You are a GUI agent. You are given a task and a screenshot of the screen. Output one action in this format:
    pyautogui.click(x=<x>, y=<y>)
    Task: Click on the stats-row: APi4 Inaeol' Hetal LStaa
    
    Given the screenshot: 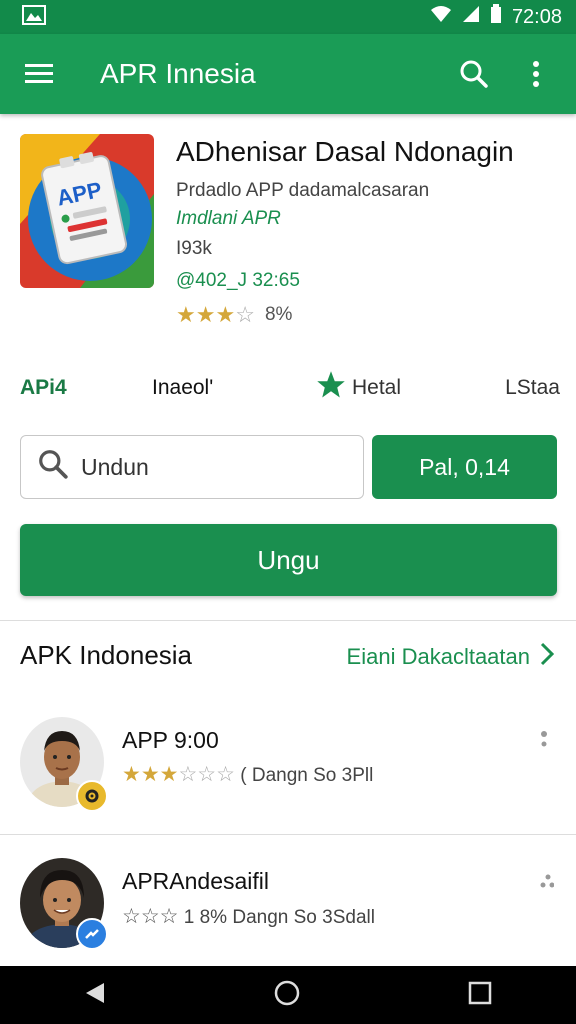 What is the action you would take?
    pyautogui.click(x=290, y=388)
    